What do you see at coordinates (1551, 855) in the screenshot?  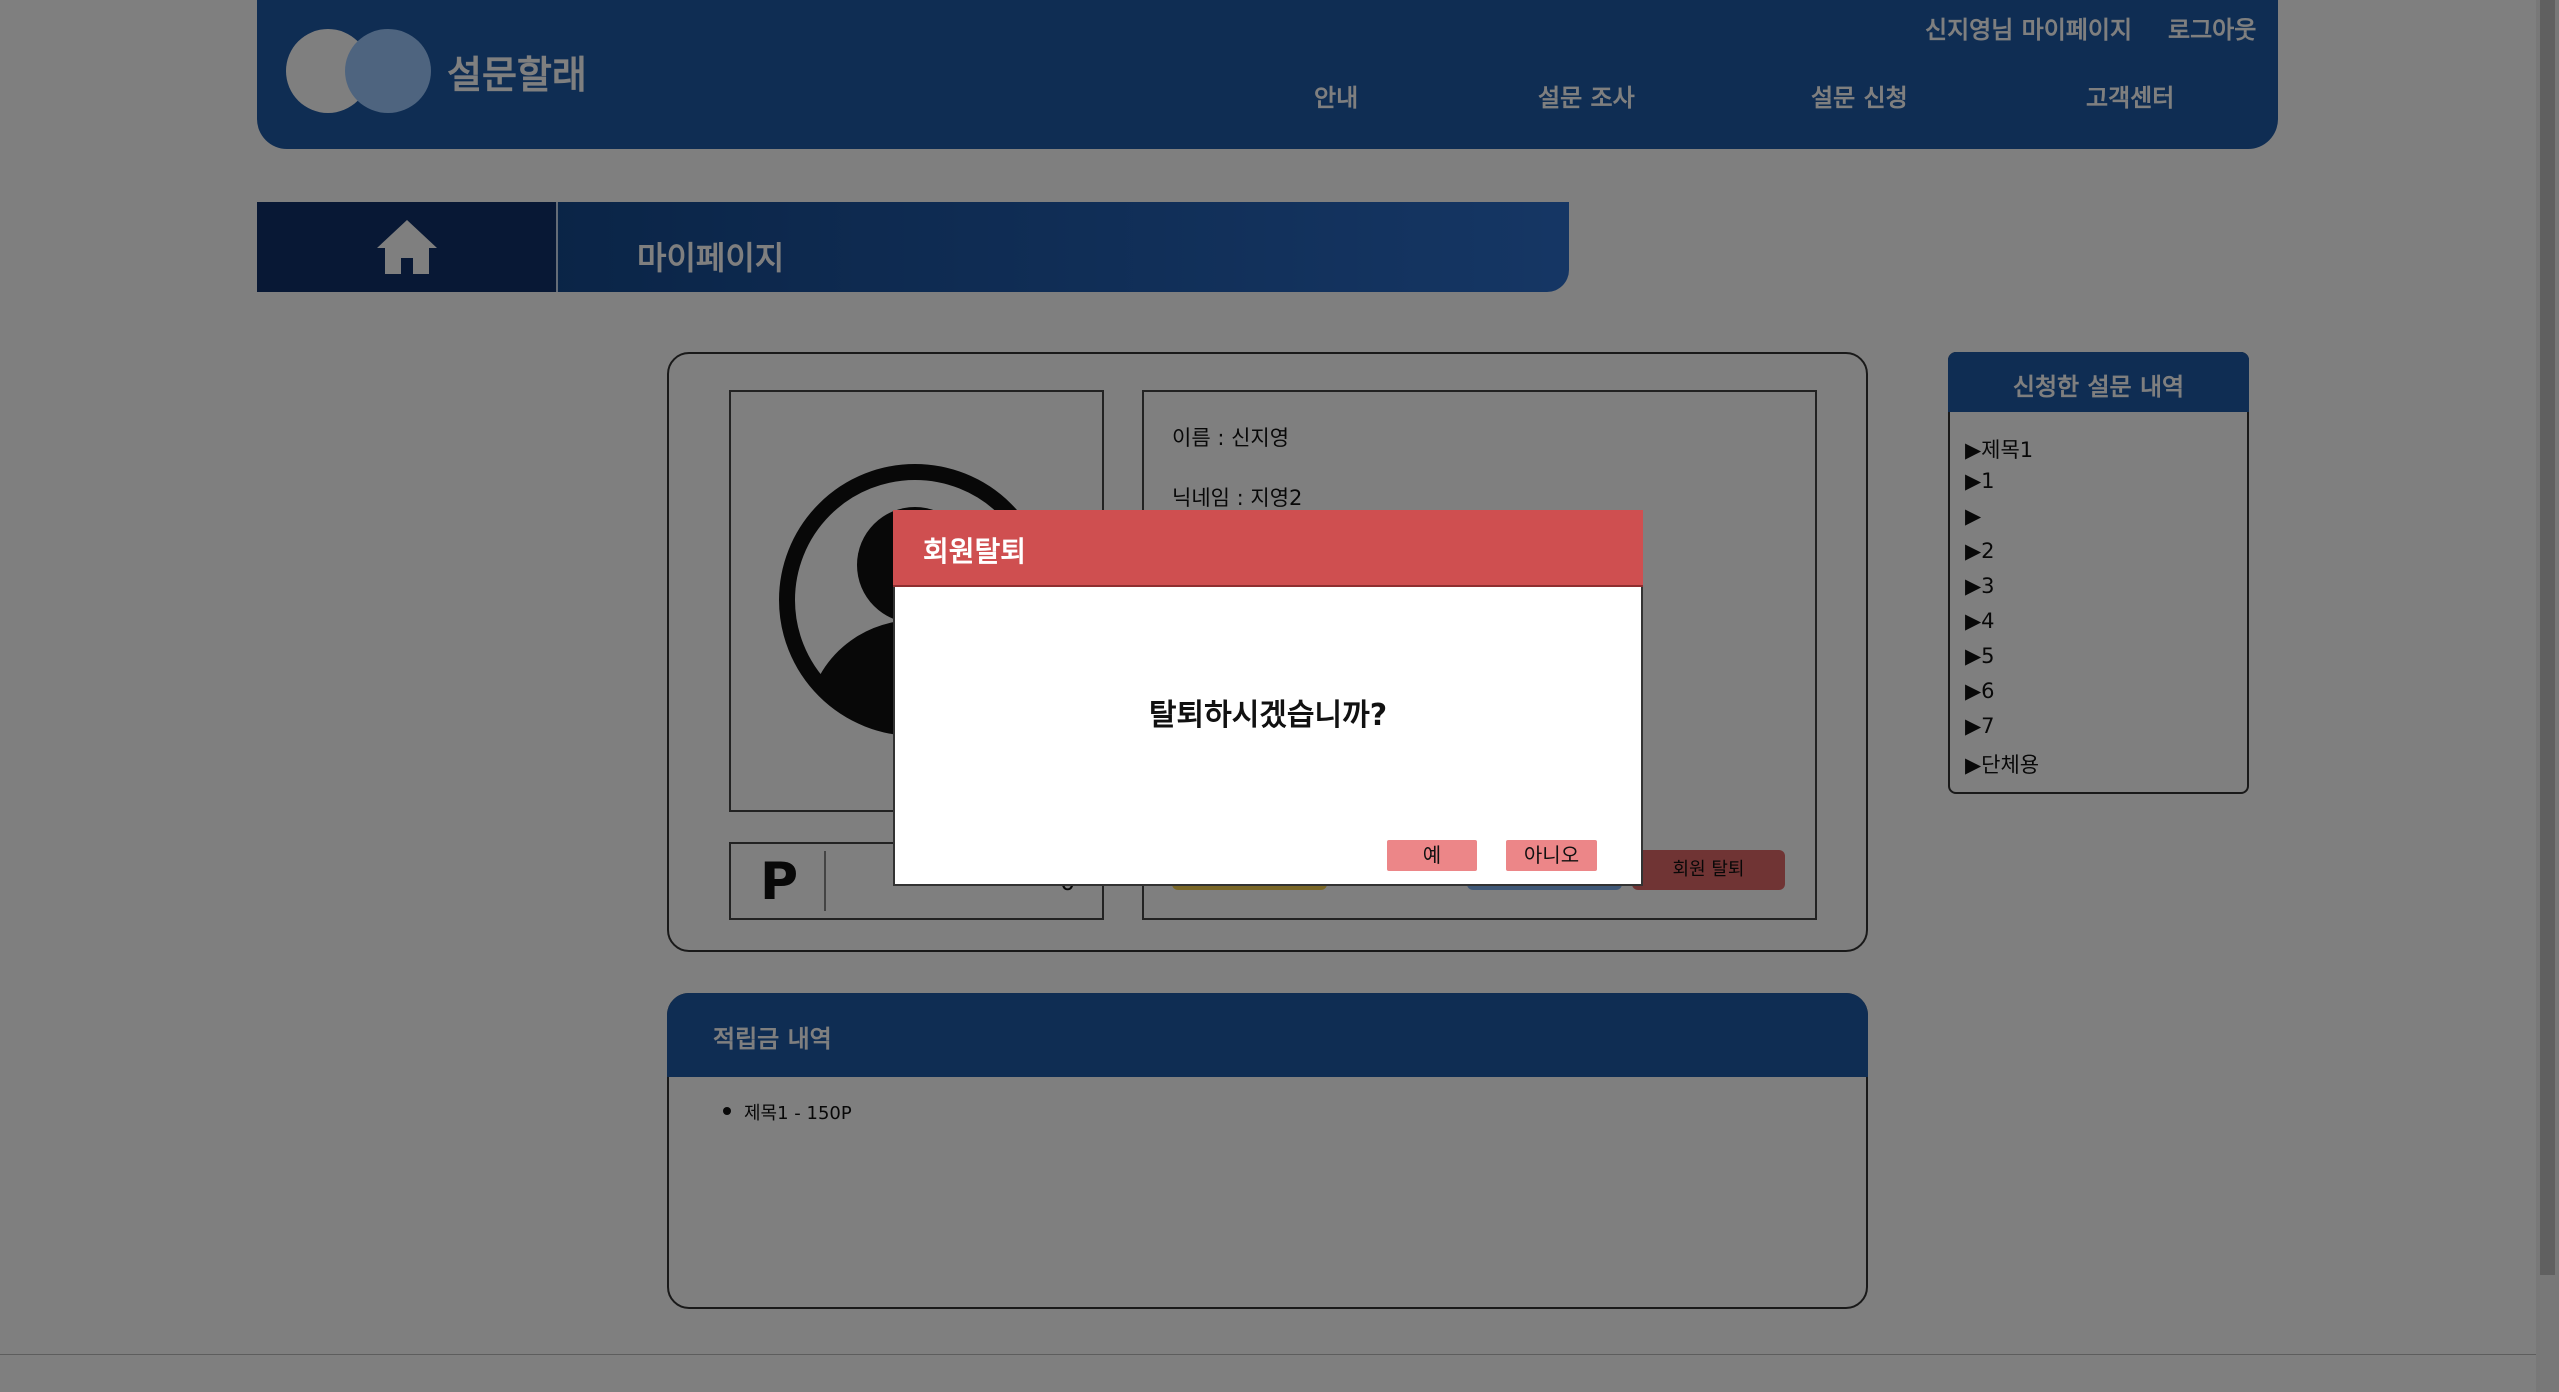 I see `confirm-no-button: 아니오` at bounding box center [1551, 855].